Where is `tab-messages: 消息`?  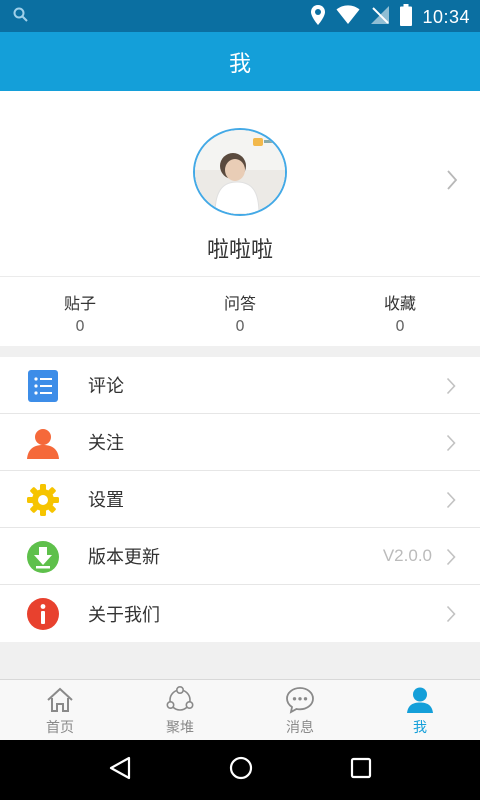
tab-messages: 消息 is located at coordinates (300, 710).